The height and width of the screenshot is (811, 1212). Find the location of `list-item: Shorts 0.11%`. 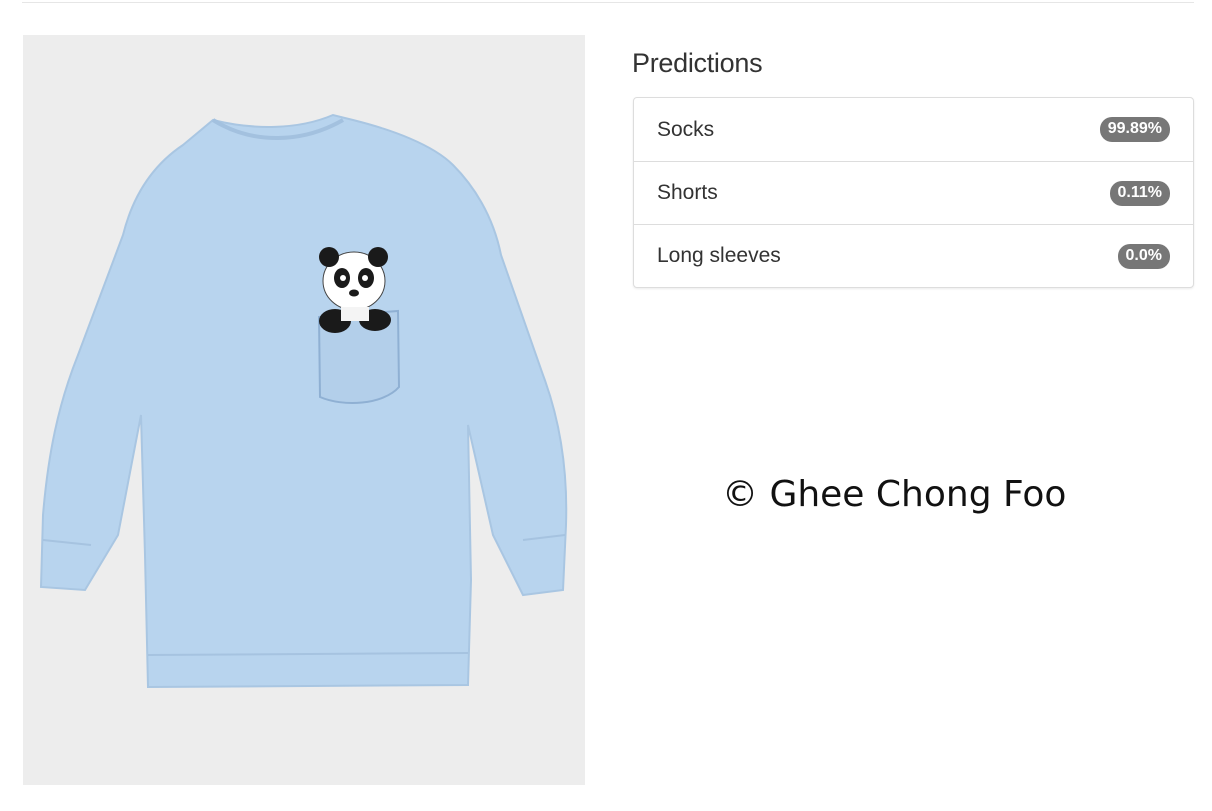

list-item: Shorts 0.11% is located at coordinates (913, 192).